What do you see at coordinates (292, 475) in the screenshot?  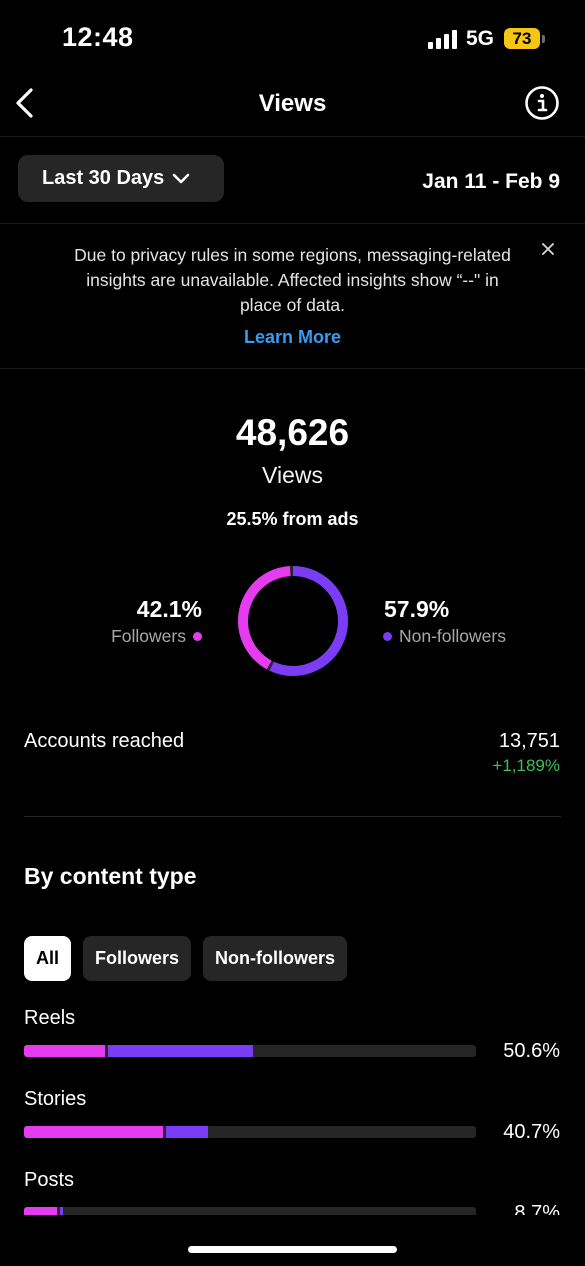 I see `total-views-label: Views` at bounding box center [292, 475].